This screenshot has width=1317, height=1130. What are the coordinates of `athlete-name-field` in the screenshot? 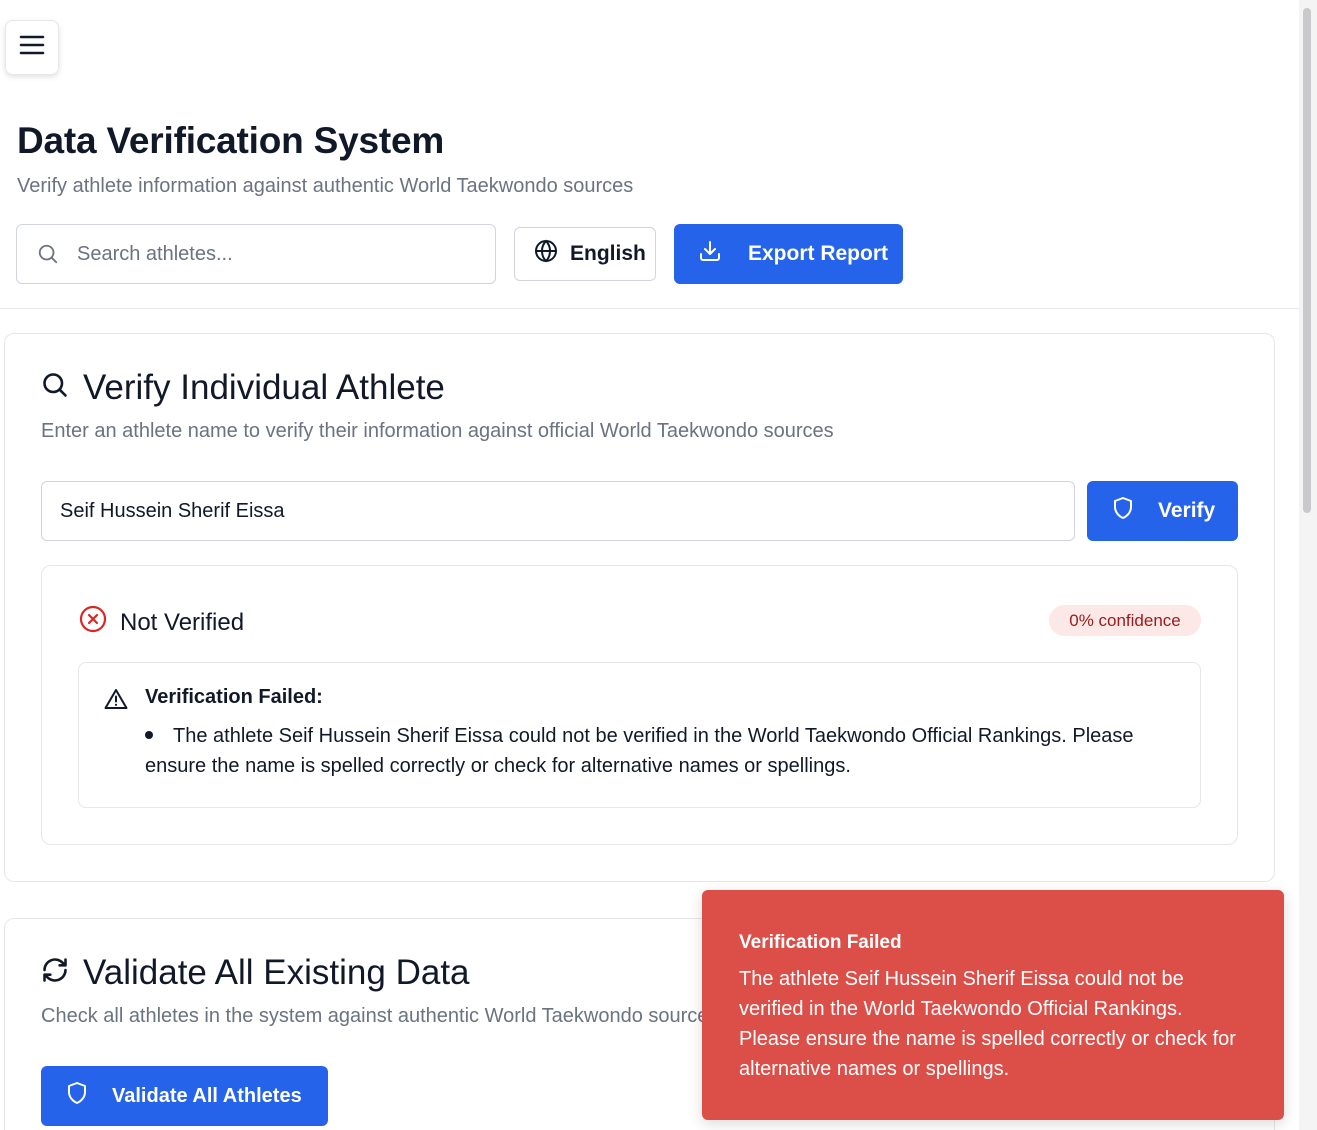 It's located at (558, 511).